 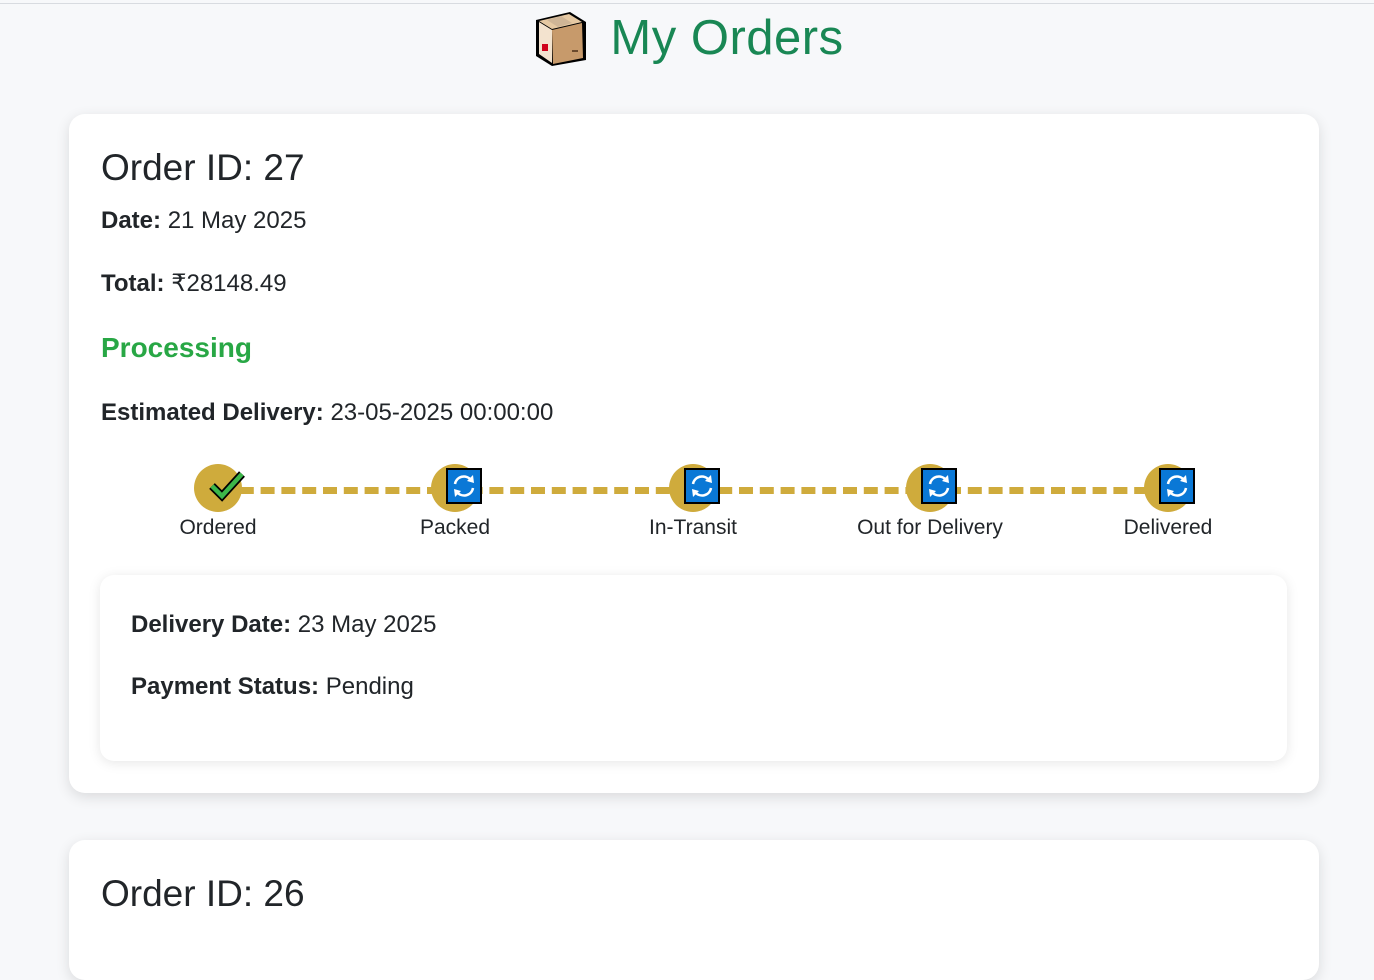 I want to click on order-total: Total: ₹28148.49, so click(x=194, y=283).